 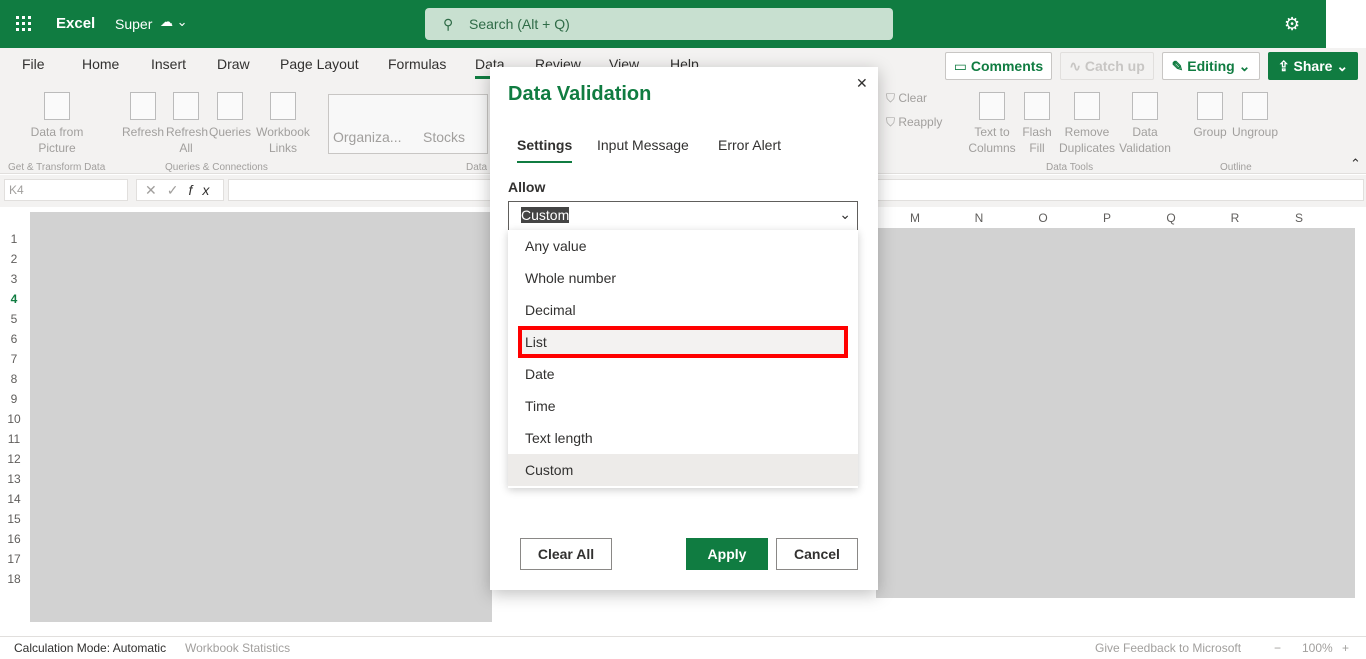 I want to click on group-button: Group, so click(x=1210, y=116).